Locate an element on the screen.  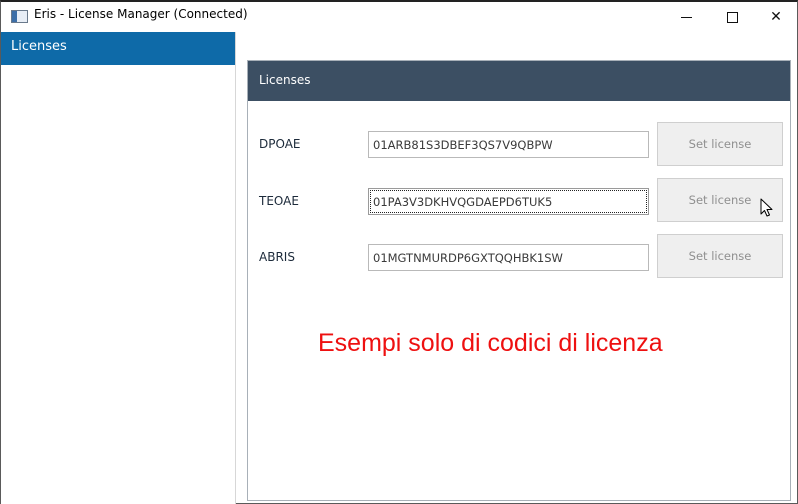
set-license-button-abris: Set license is located at coordinates (720, 256).